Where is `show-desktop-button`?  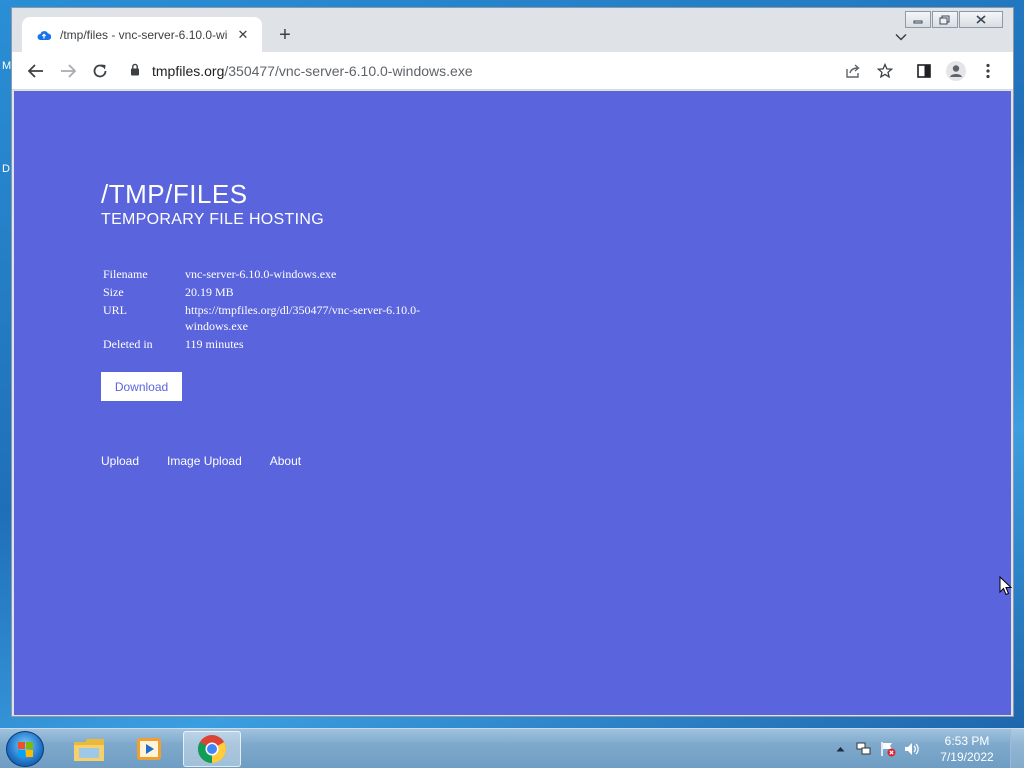
show-desktop-button is located at coordinates (1017, 748).